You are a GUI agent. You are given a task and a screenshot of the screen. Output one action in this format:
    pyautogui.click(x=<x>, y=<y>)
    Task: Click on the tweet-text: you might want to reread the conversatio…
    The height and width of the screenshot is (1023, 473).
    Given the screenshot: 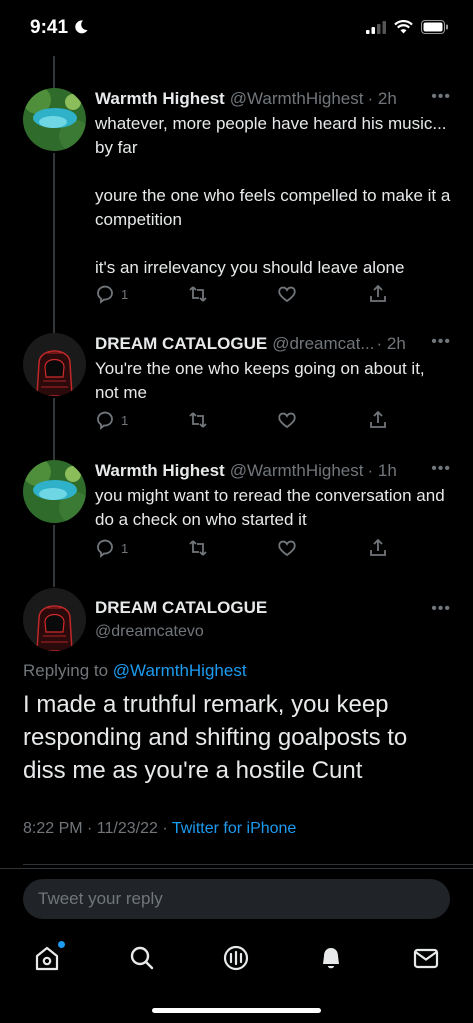 What is the action you would take?
    pyautogui.click(x=270, y=507)
    